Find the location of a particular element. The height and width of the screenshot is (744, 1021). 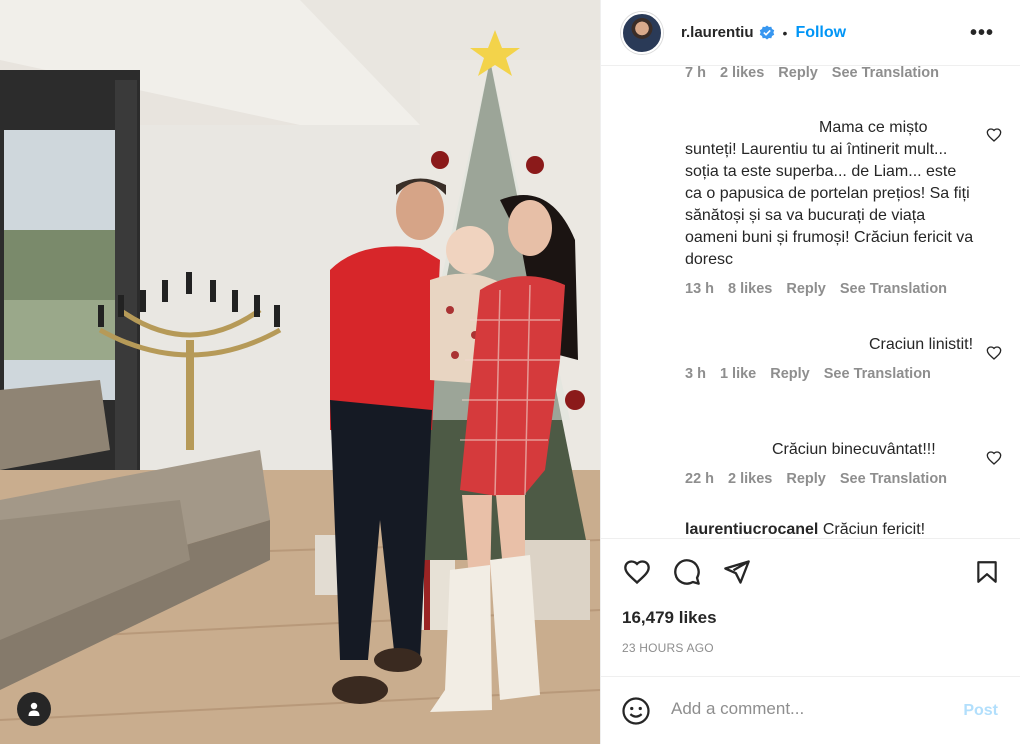

comment-time: 22 h is located at coordinates (700, 479).